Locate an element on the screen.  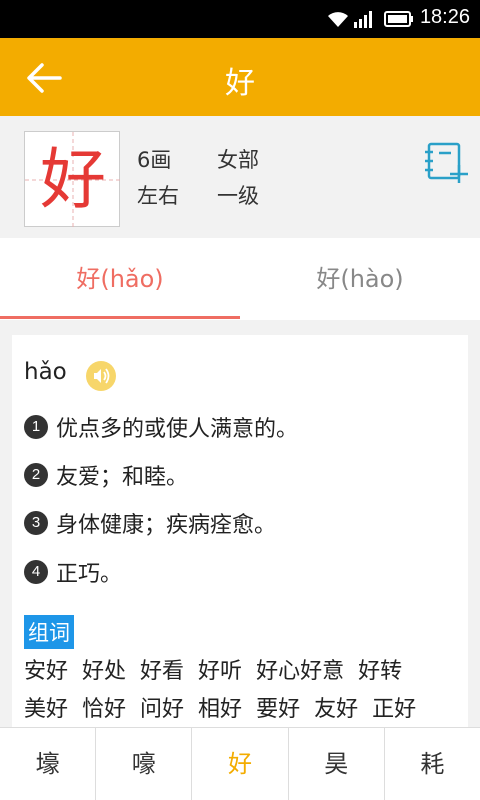
app-bar: 好 is located at coordinates (240, 77).